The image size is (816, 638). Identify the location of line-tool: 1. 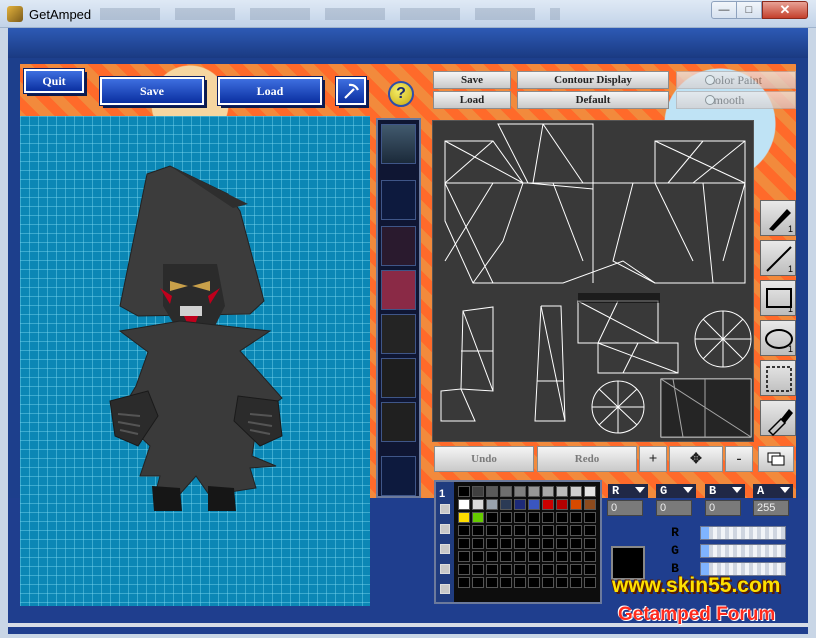
(778, 258).